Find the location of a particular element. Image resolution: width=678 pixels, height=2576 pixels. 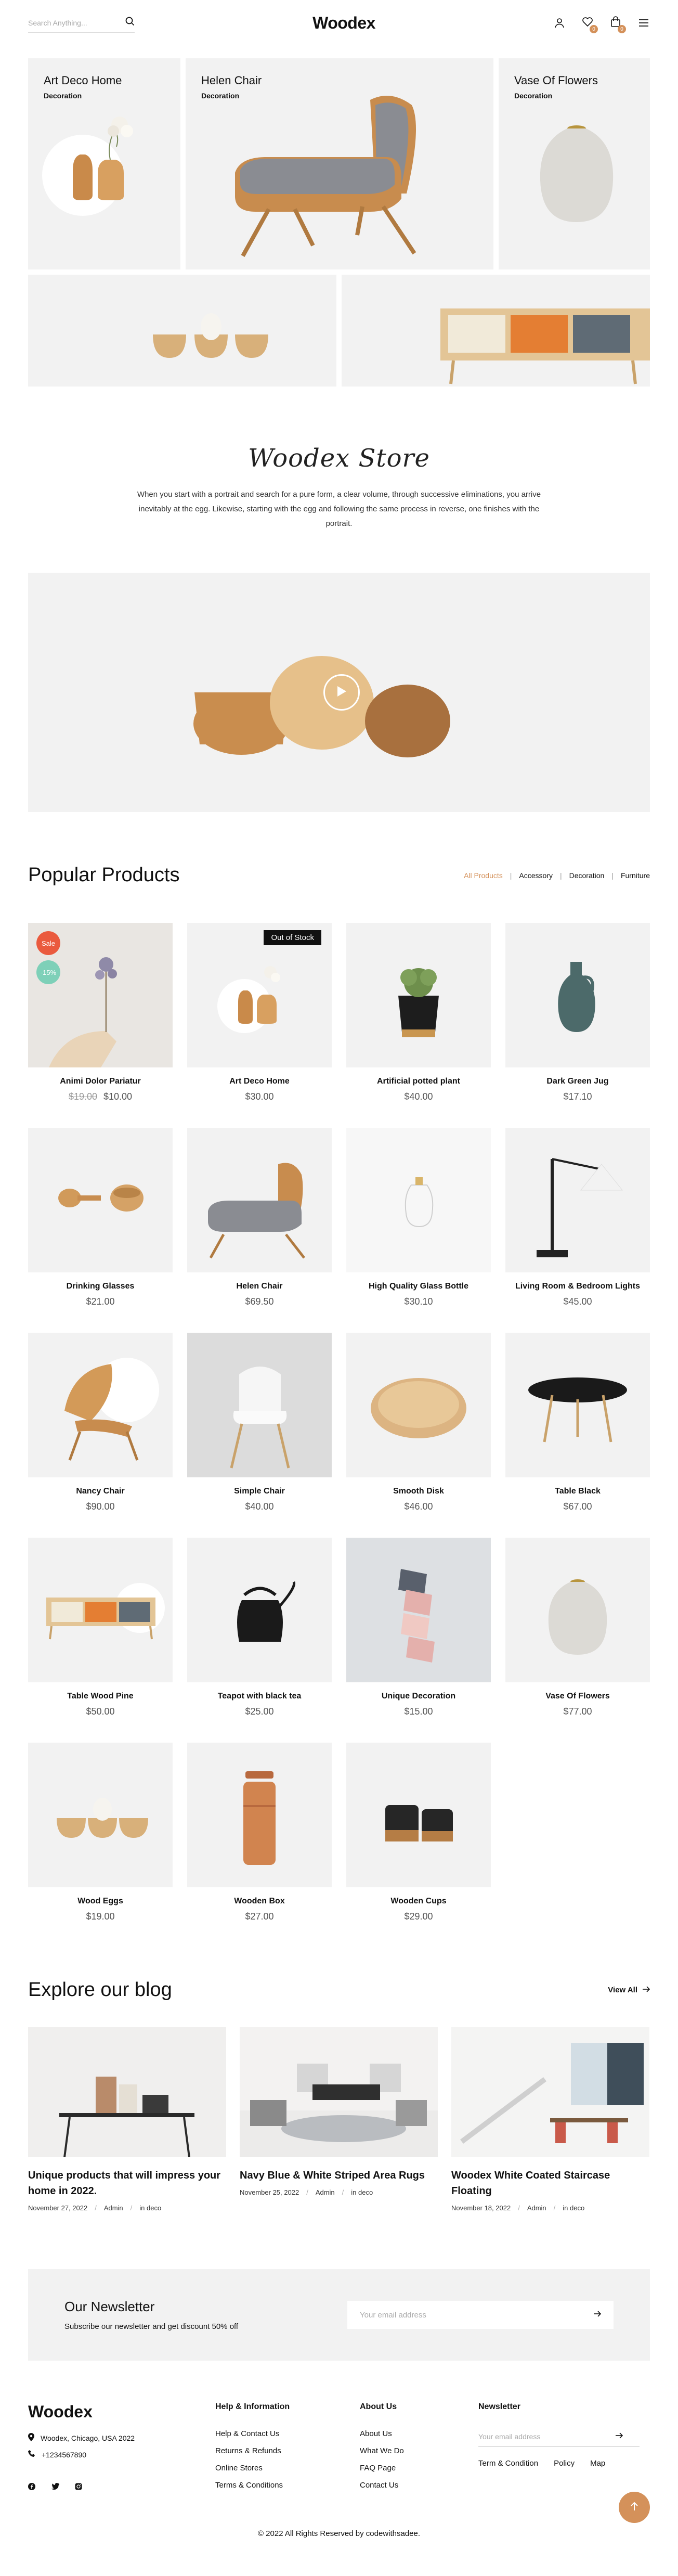

footer-link: Policy is located at coordinates (564, 2463).